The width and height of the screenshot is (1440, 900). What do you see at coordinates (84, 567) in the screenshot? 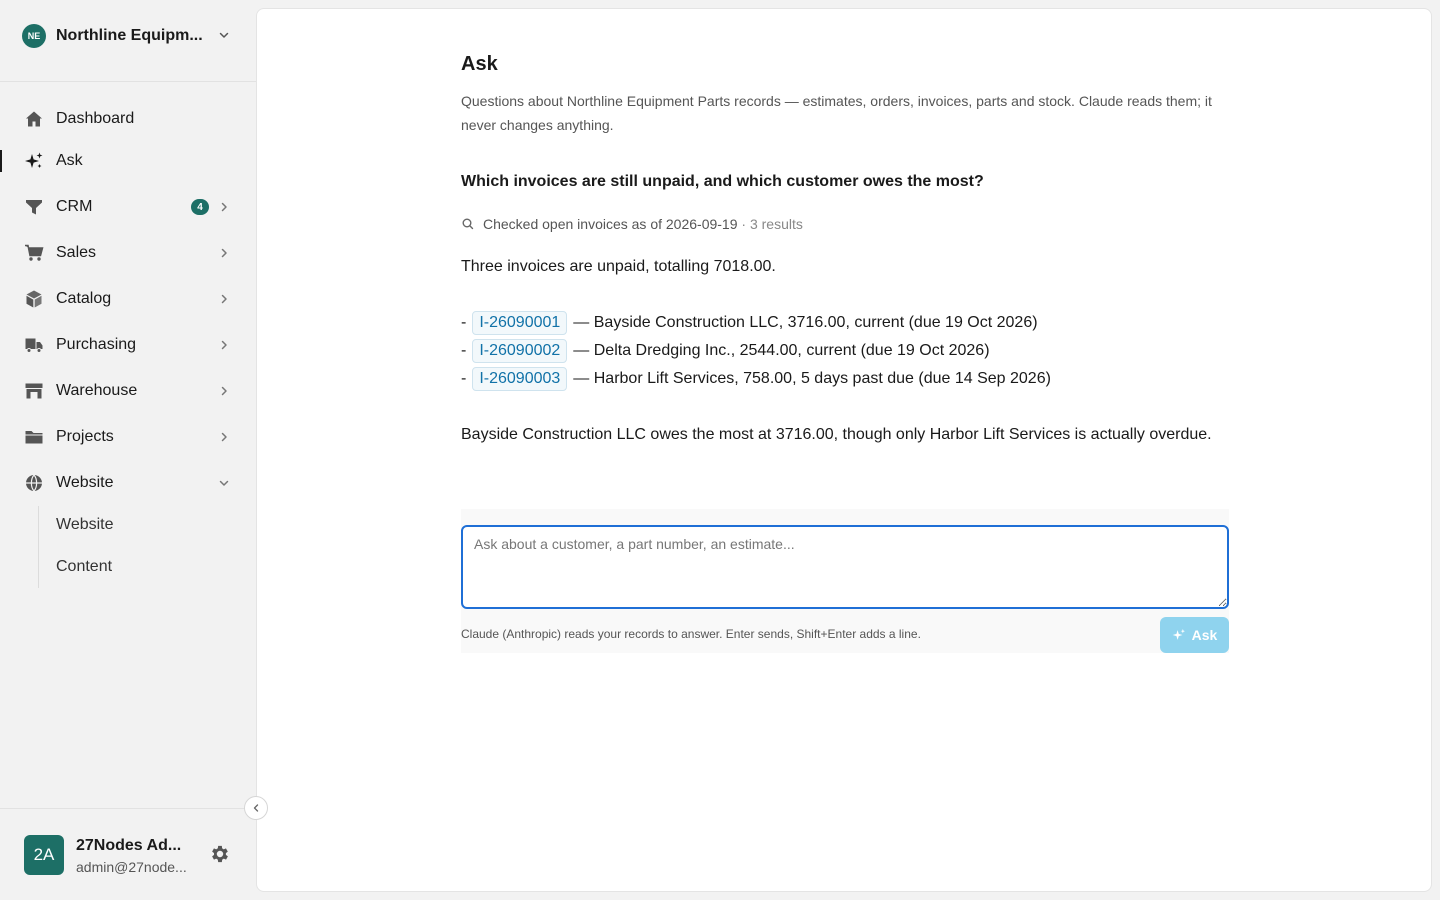
I see `sidebar-subitem-content: Content` at bounding box center [84, 567].